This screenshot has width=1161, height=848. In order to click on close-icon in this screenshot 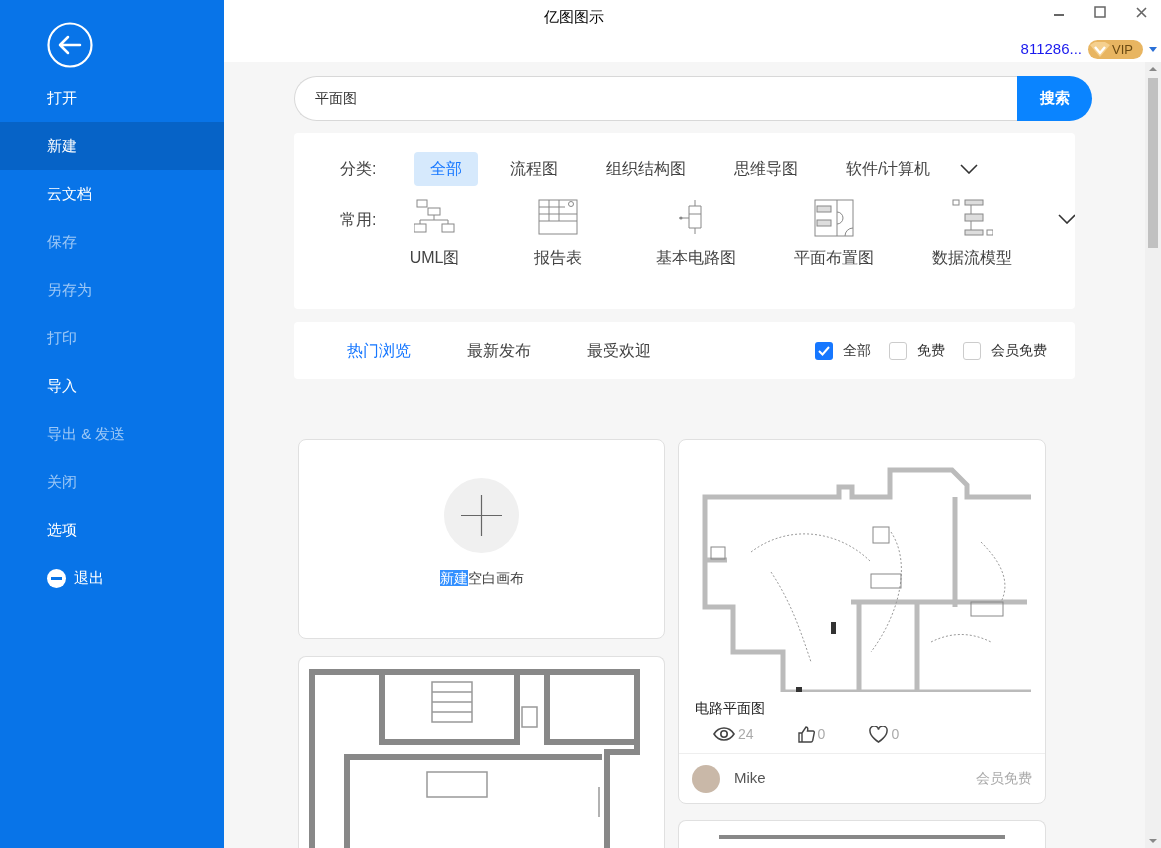, I will do `click(1141, 12)`.